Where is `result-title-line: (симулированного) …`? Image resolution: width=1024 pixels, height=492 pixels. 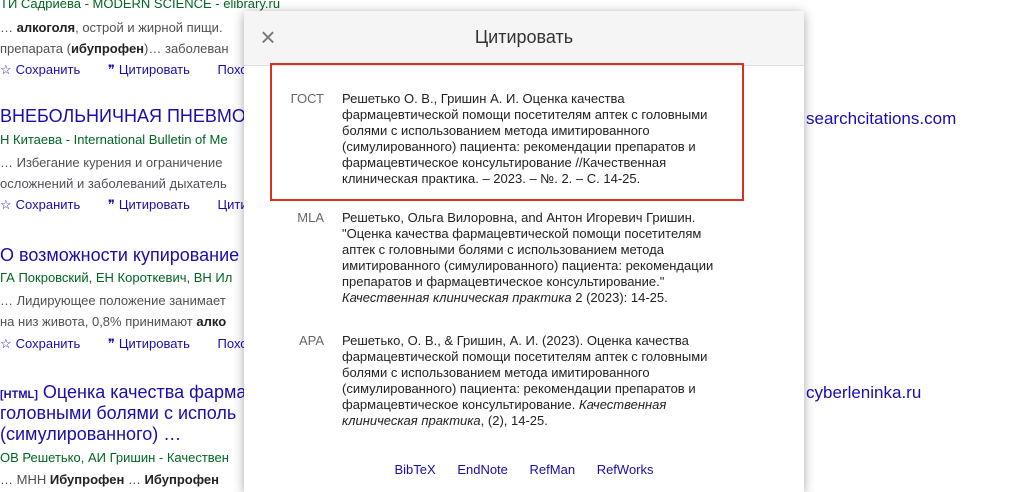 result-title-line: (симулированного) … is located at coordinates (90, 434).